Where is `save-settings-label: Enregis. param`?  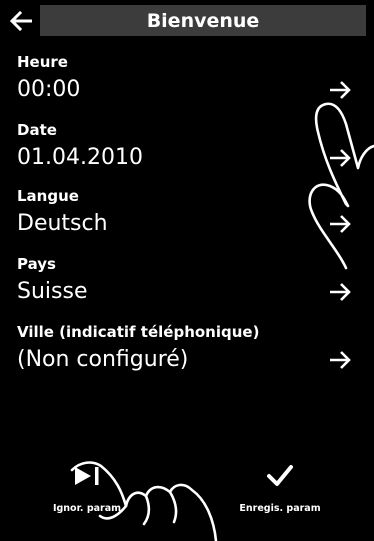 save-settings-label: Enregis. param is located at coordinates (280, 508).